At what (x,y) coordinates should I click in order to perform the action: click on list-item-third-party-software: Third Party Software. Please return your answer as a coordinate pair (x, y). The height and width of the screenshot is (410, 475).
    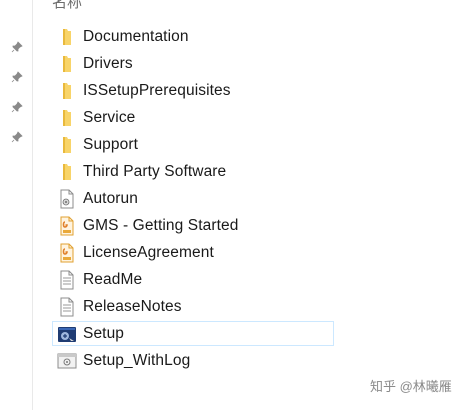
    Looking at the image, I should click on (193, 171).